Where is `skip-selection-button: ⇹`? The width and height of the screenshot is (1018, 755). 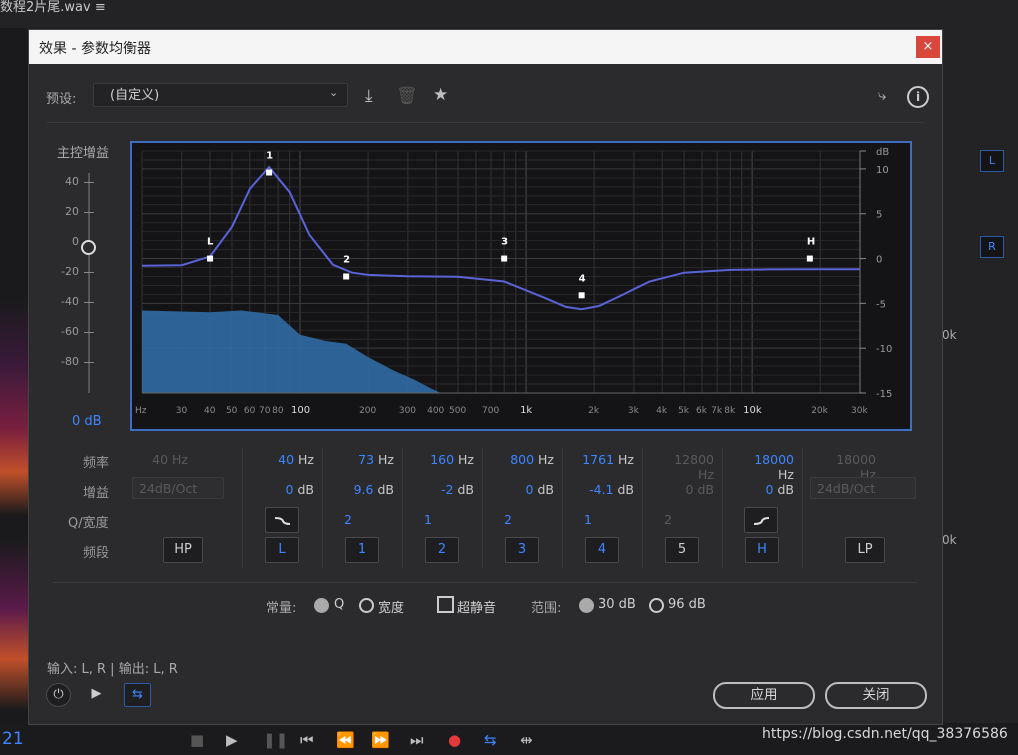
skip-selection-button: ⇹ is located at coordinates (526, 740).